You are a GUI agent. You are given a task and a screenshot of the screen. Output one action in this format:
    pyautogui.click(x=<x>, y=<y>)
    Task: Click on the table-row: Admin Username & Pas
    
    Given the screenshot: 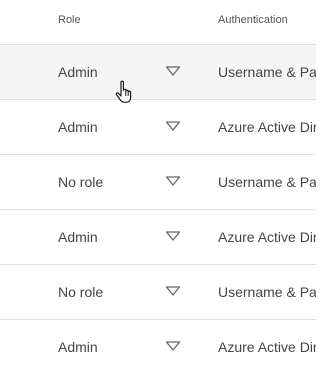 What is the action you would take?
    pyautogui.click(x=158, y=71)
    